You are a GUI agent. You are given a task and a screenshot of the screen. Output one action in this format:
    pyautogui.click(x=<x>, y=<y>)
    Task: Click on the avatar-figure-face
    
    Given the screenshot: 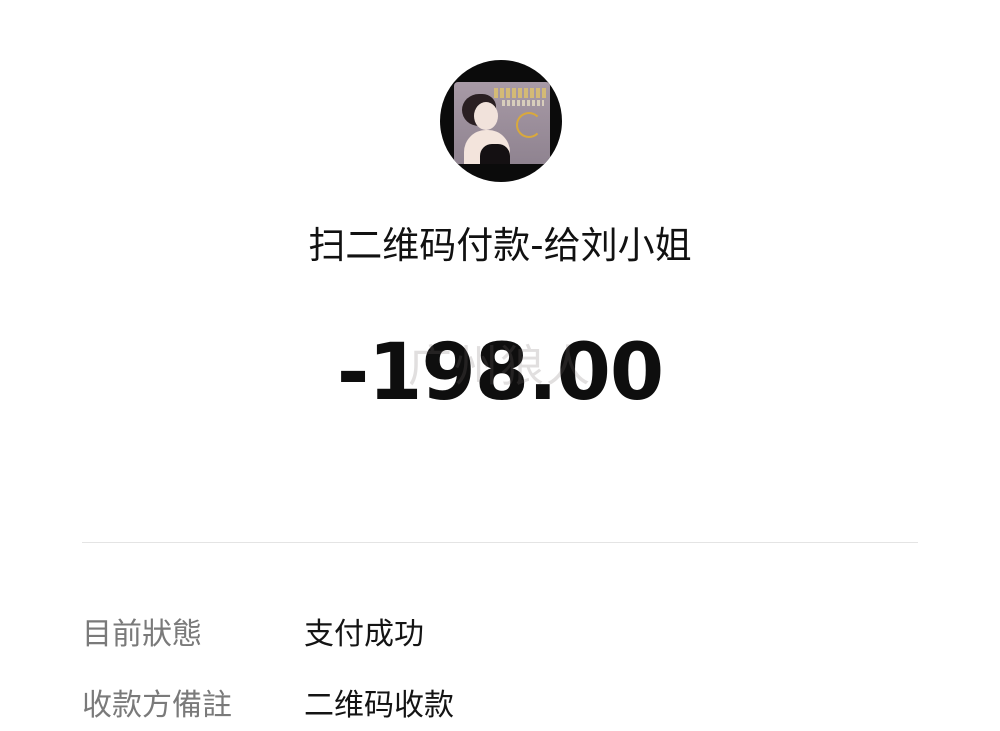 What is the action you would take?
    pyautogui.click(x=486, y=116)
    